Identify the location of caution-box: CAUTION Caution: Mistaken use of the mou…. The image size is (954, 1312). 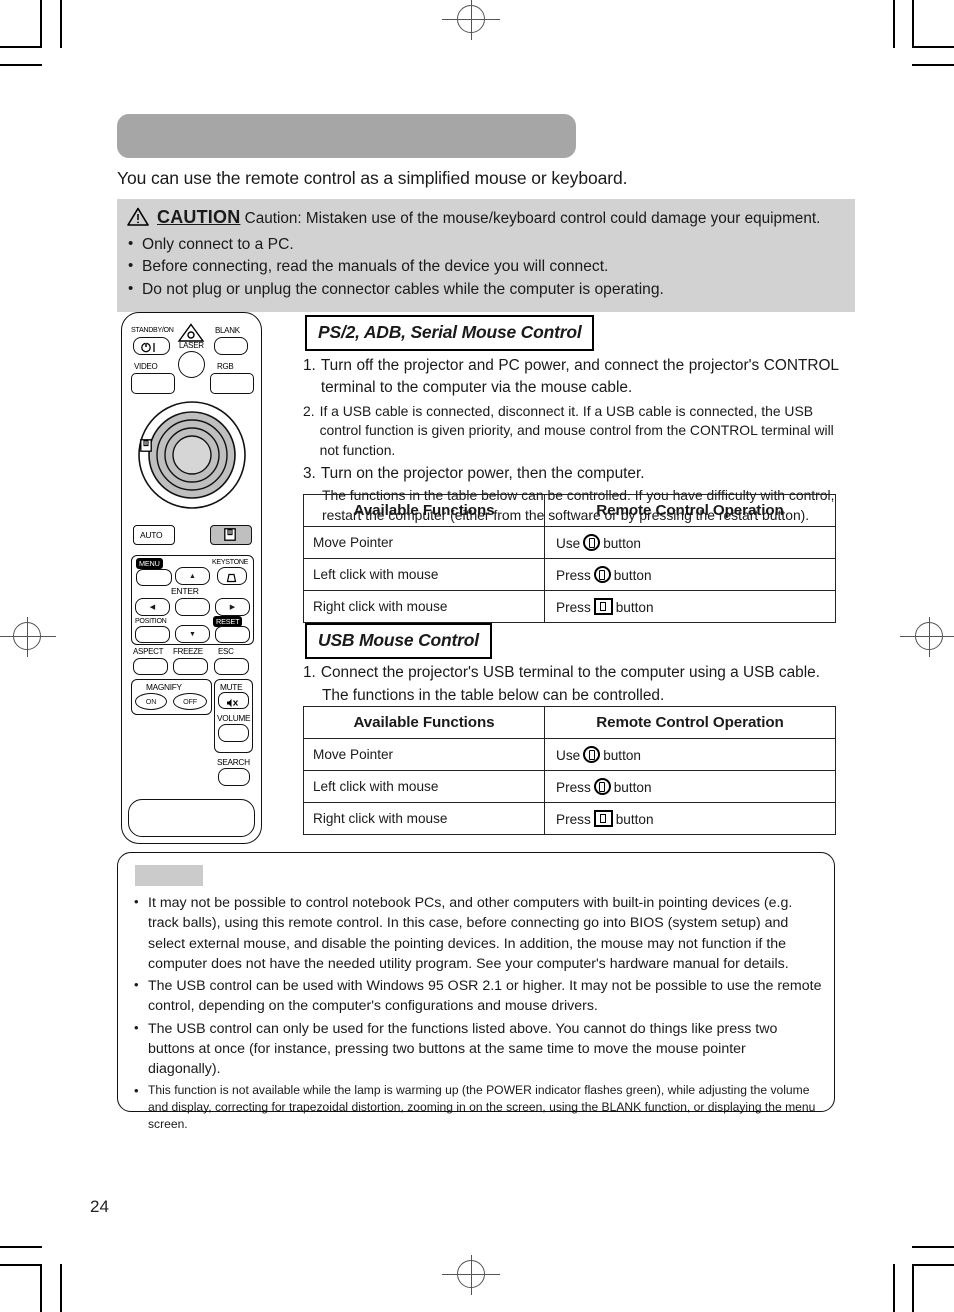
(486, 255).